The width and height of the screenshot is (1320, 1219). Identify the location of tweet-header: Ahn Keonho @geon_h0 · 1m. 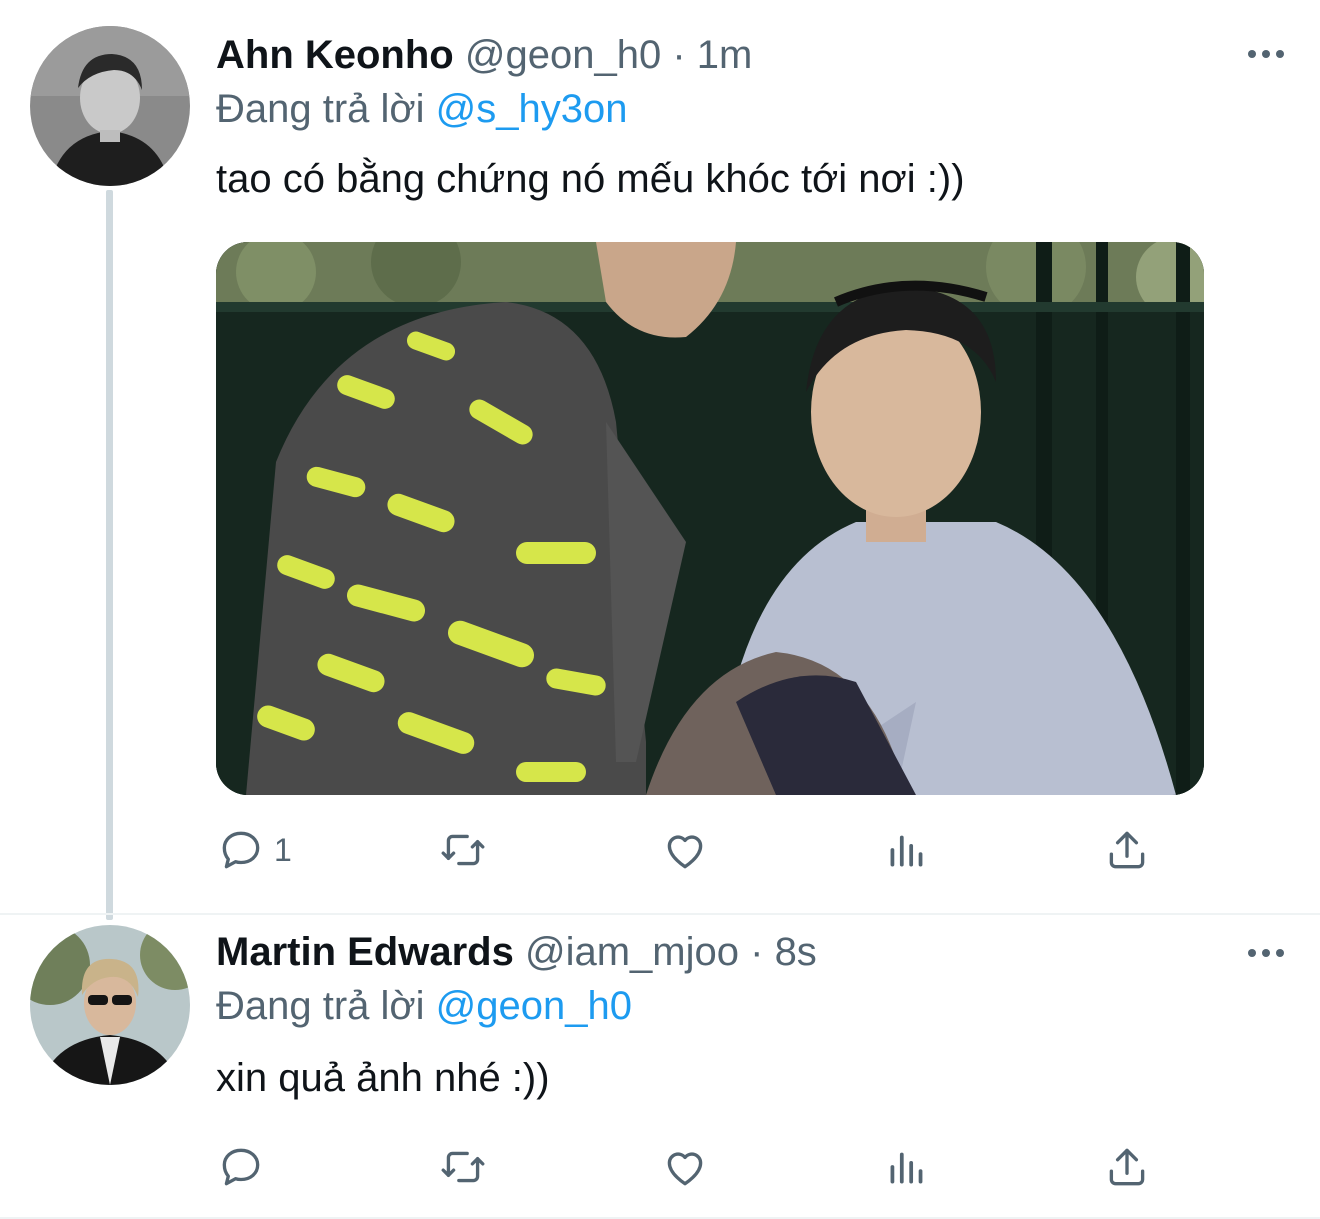
(484, 55).